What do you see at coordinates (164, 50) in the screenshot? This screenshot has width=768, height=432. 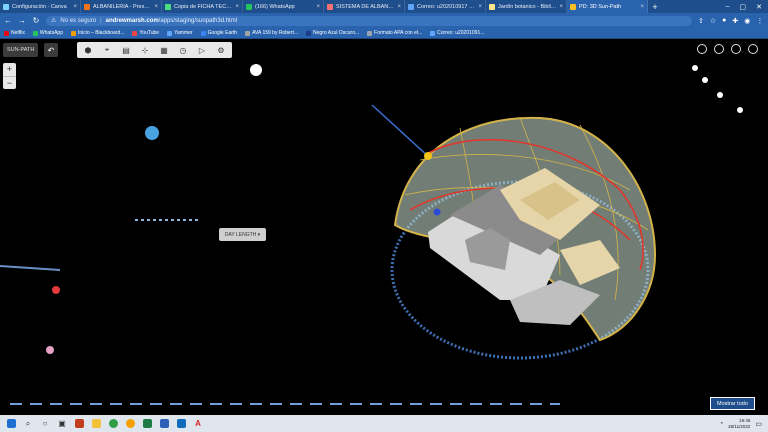 I see `table-icon: ▦` at bounding box center [164, 50].